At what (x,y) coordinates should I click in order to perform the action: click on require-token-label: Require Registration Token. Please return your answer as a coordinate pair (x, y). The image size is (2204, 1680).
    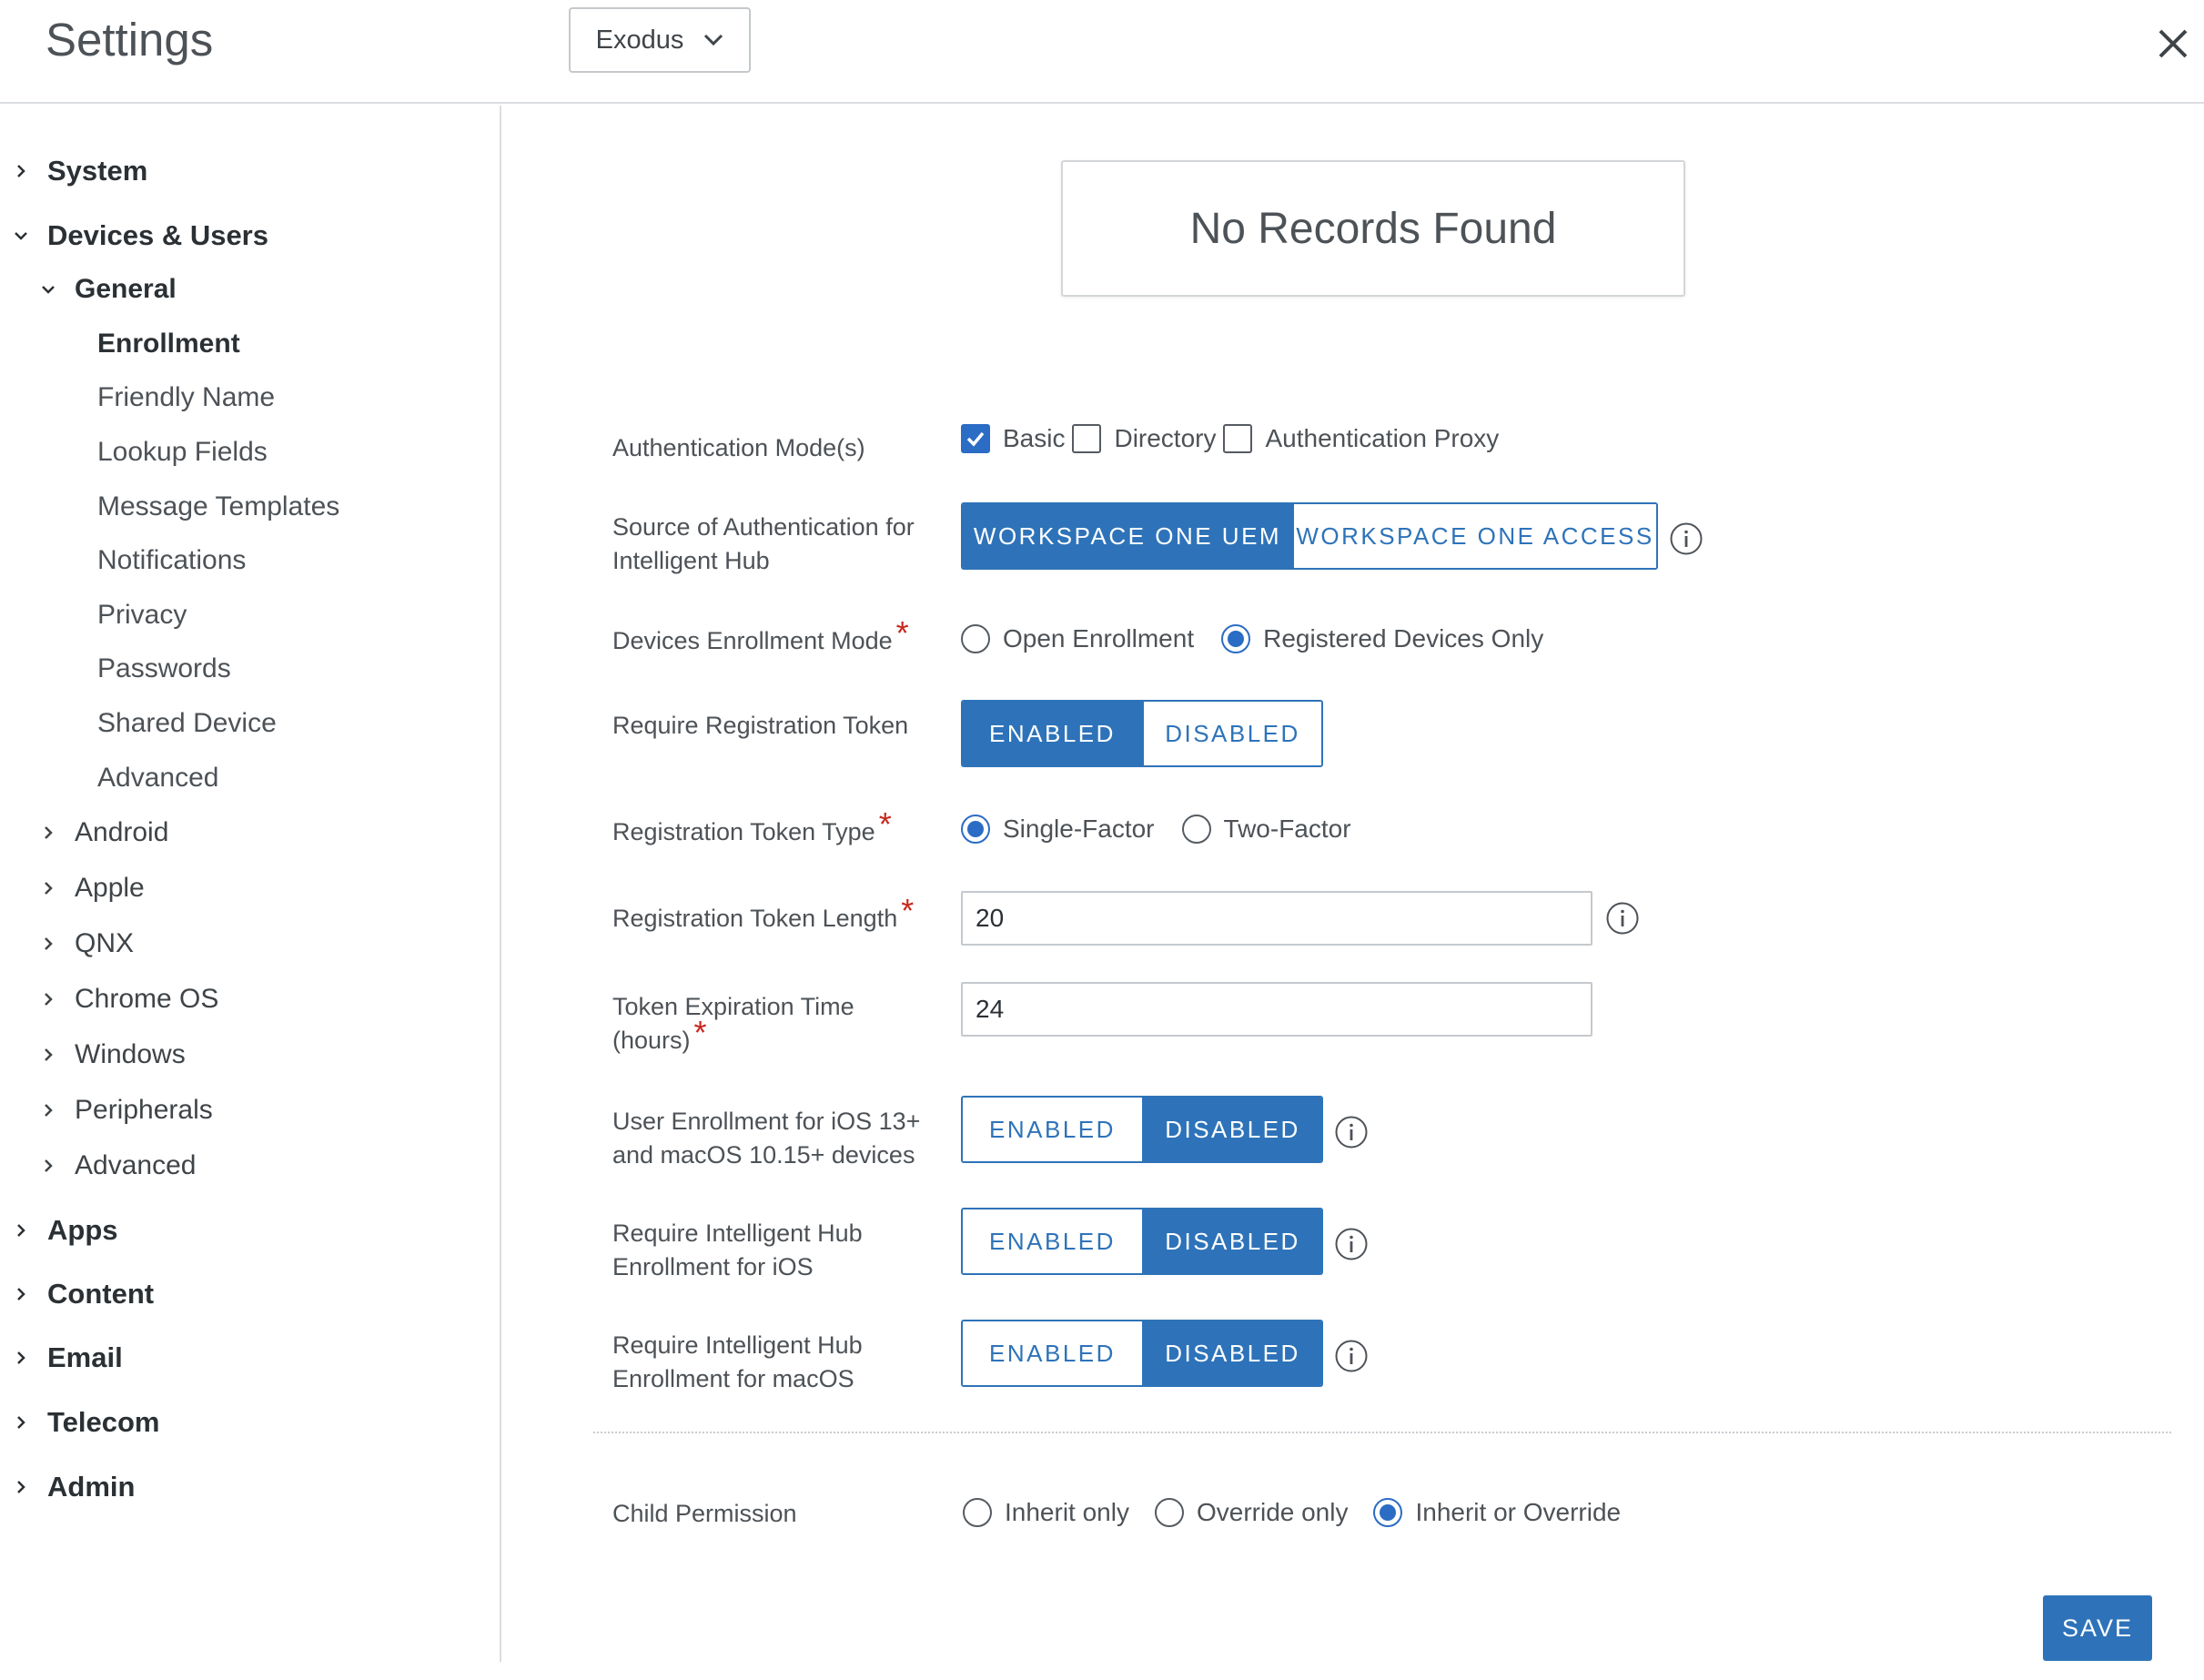
    Looking at the image, I should click on (760, 725).